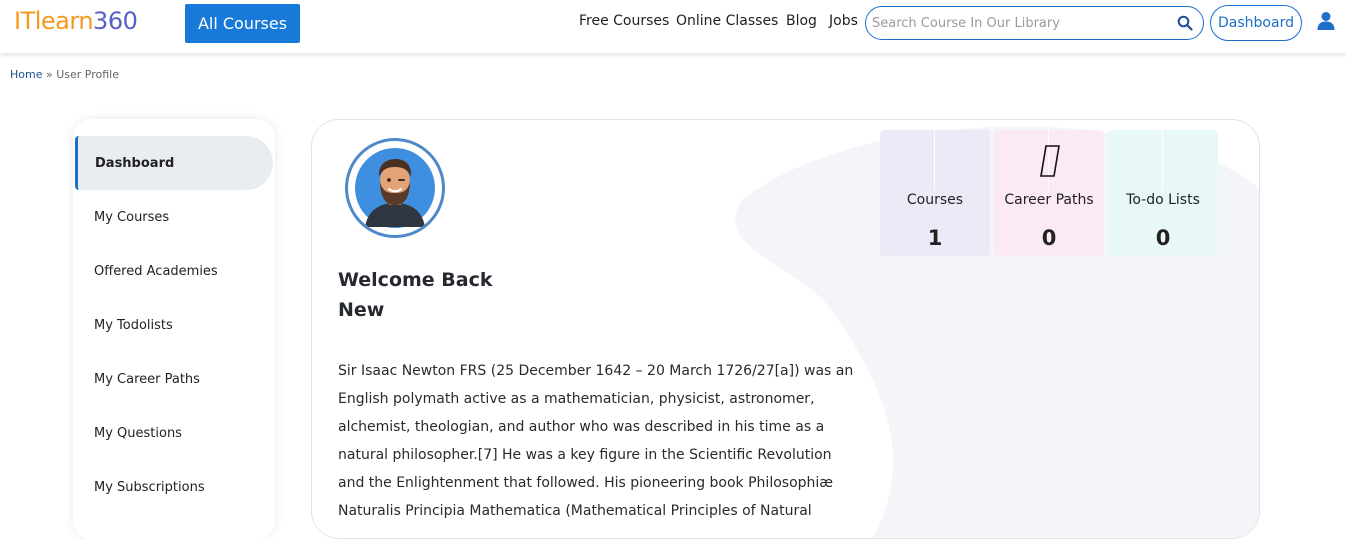 The width and height of the screenshot is (1347, 539). What do you see at coordinates (624, 21) in the screenshot?
I see `nav-free-courses: Free Courses` at bounding box center [624, 21].